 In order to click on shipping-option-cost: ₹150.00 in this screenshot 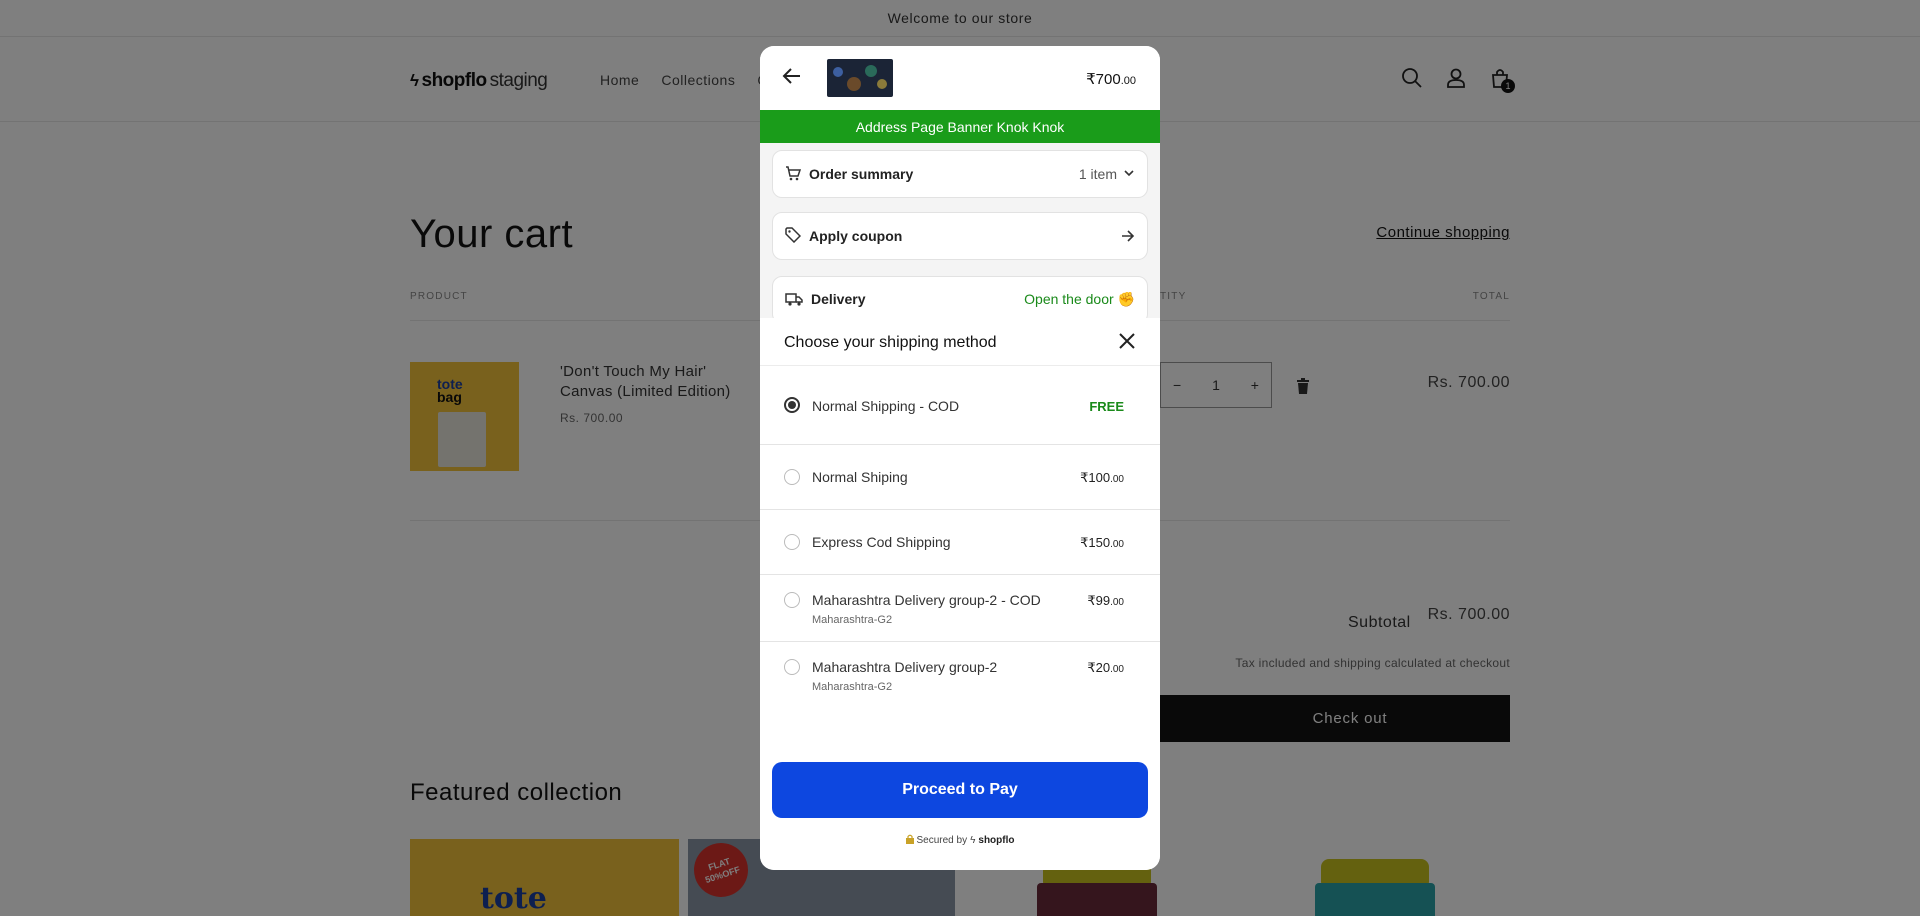, I will do `click(1102, 543)`.